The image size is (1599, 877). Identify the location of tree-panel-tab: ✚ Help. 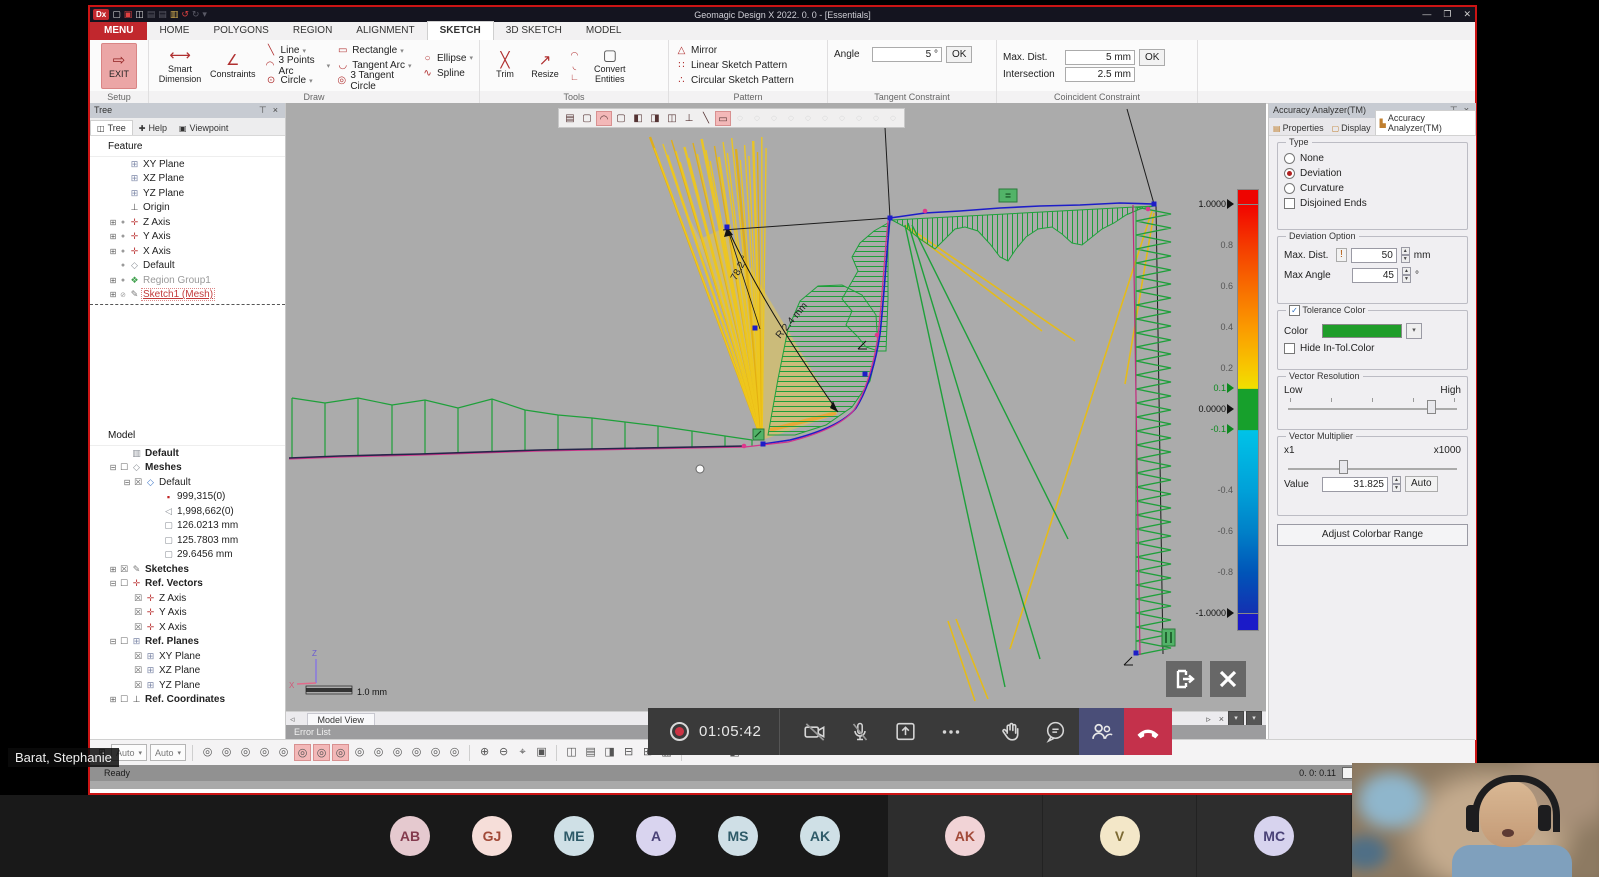
(153, 128).